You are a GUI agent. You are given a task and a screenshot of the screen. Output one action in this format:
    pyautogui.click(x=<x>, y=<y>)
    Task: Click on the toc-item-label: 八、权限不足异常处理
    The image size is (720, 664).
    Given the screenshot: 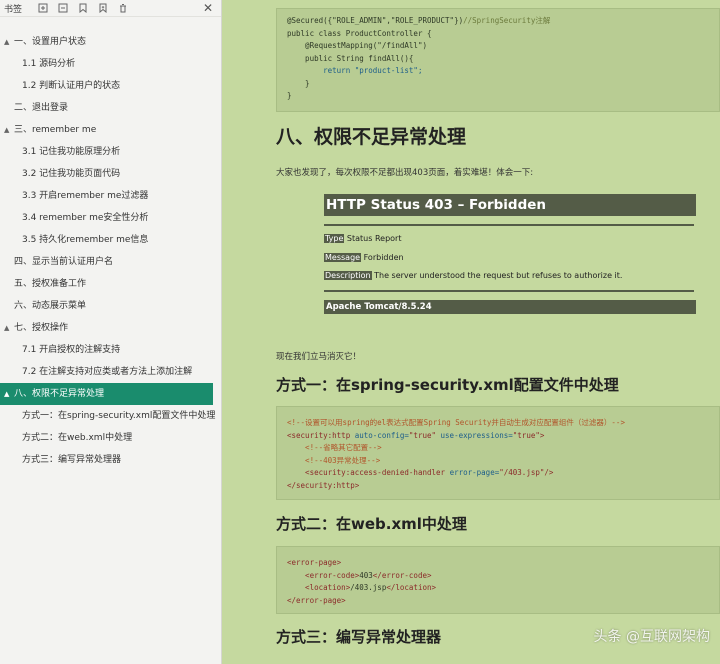 What is the action you would take?
    pyautogui.click(x=59, y=394)
    